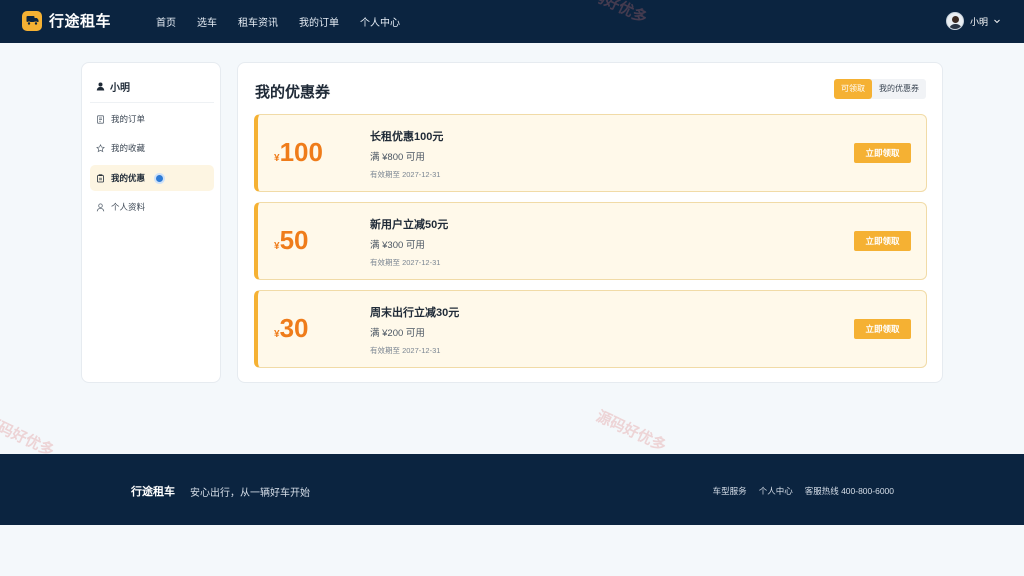  What do you see at coordinates (100, 86) in the screenshot?
I see `user-icon` at bounding box center [100, 86].